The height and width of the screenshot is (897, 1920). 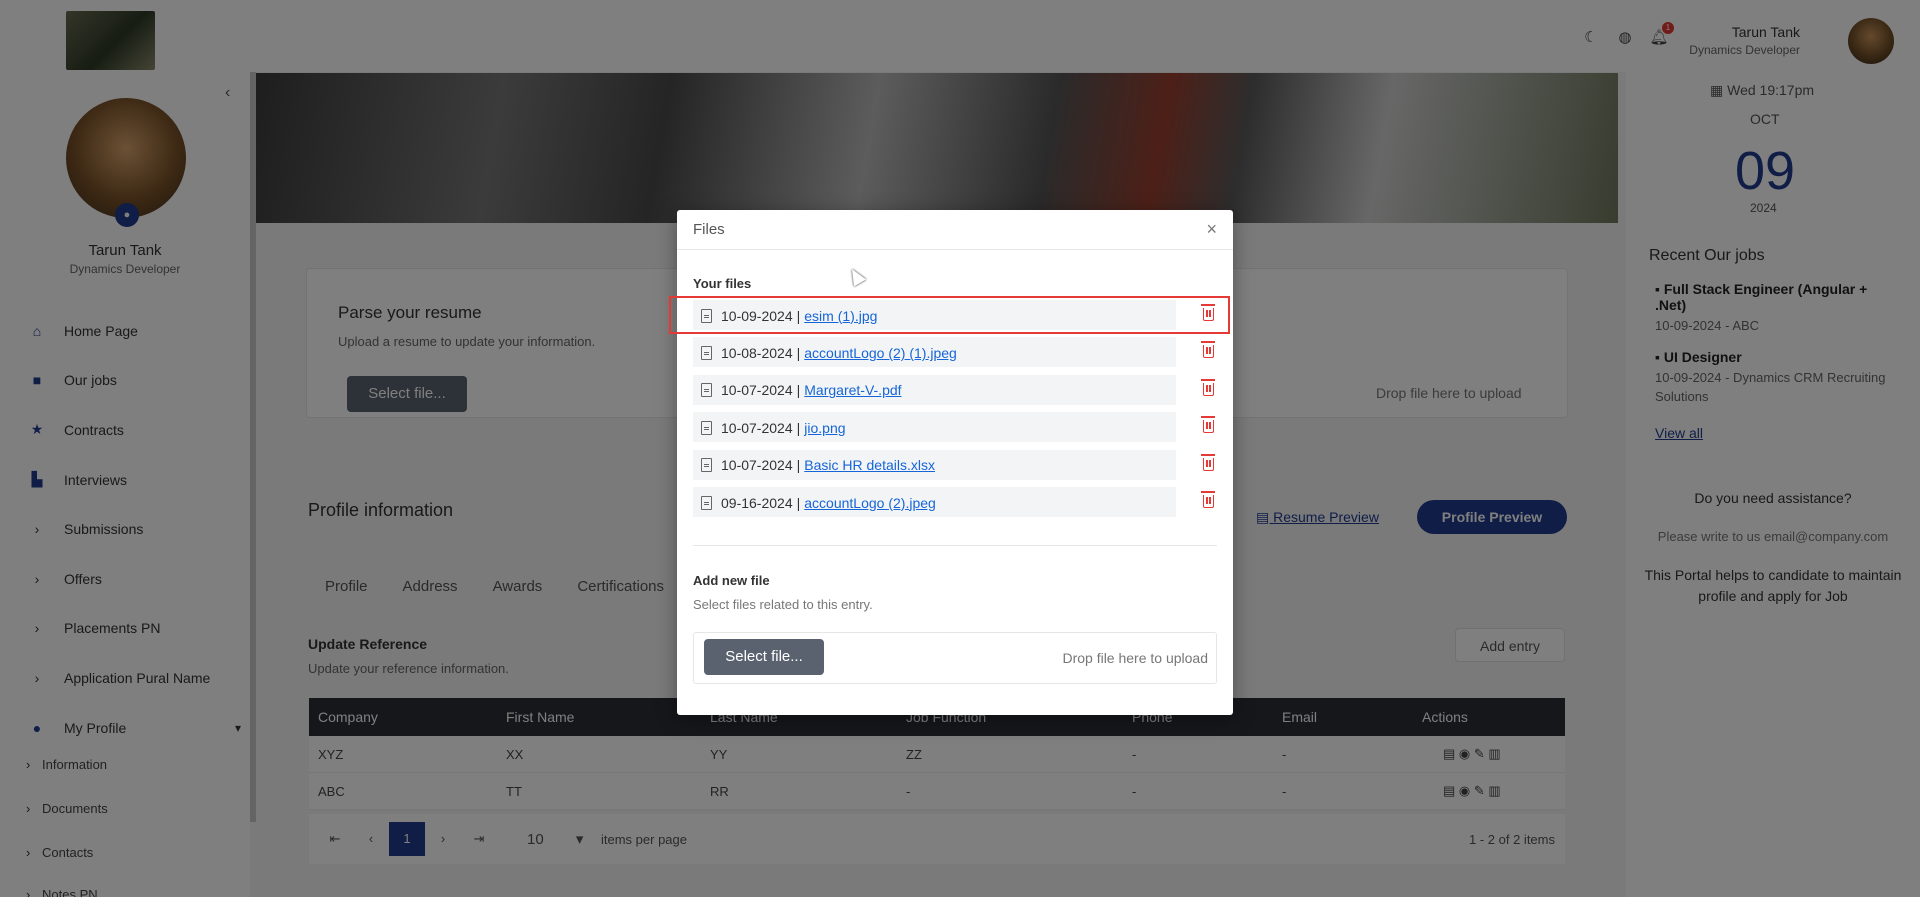 What do you see at coordinates (954, 502) in the screenshot?
I see `list-item: 09-16-2024 | accountLogo (2).jpeg` at bounding box center [954, 502].